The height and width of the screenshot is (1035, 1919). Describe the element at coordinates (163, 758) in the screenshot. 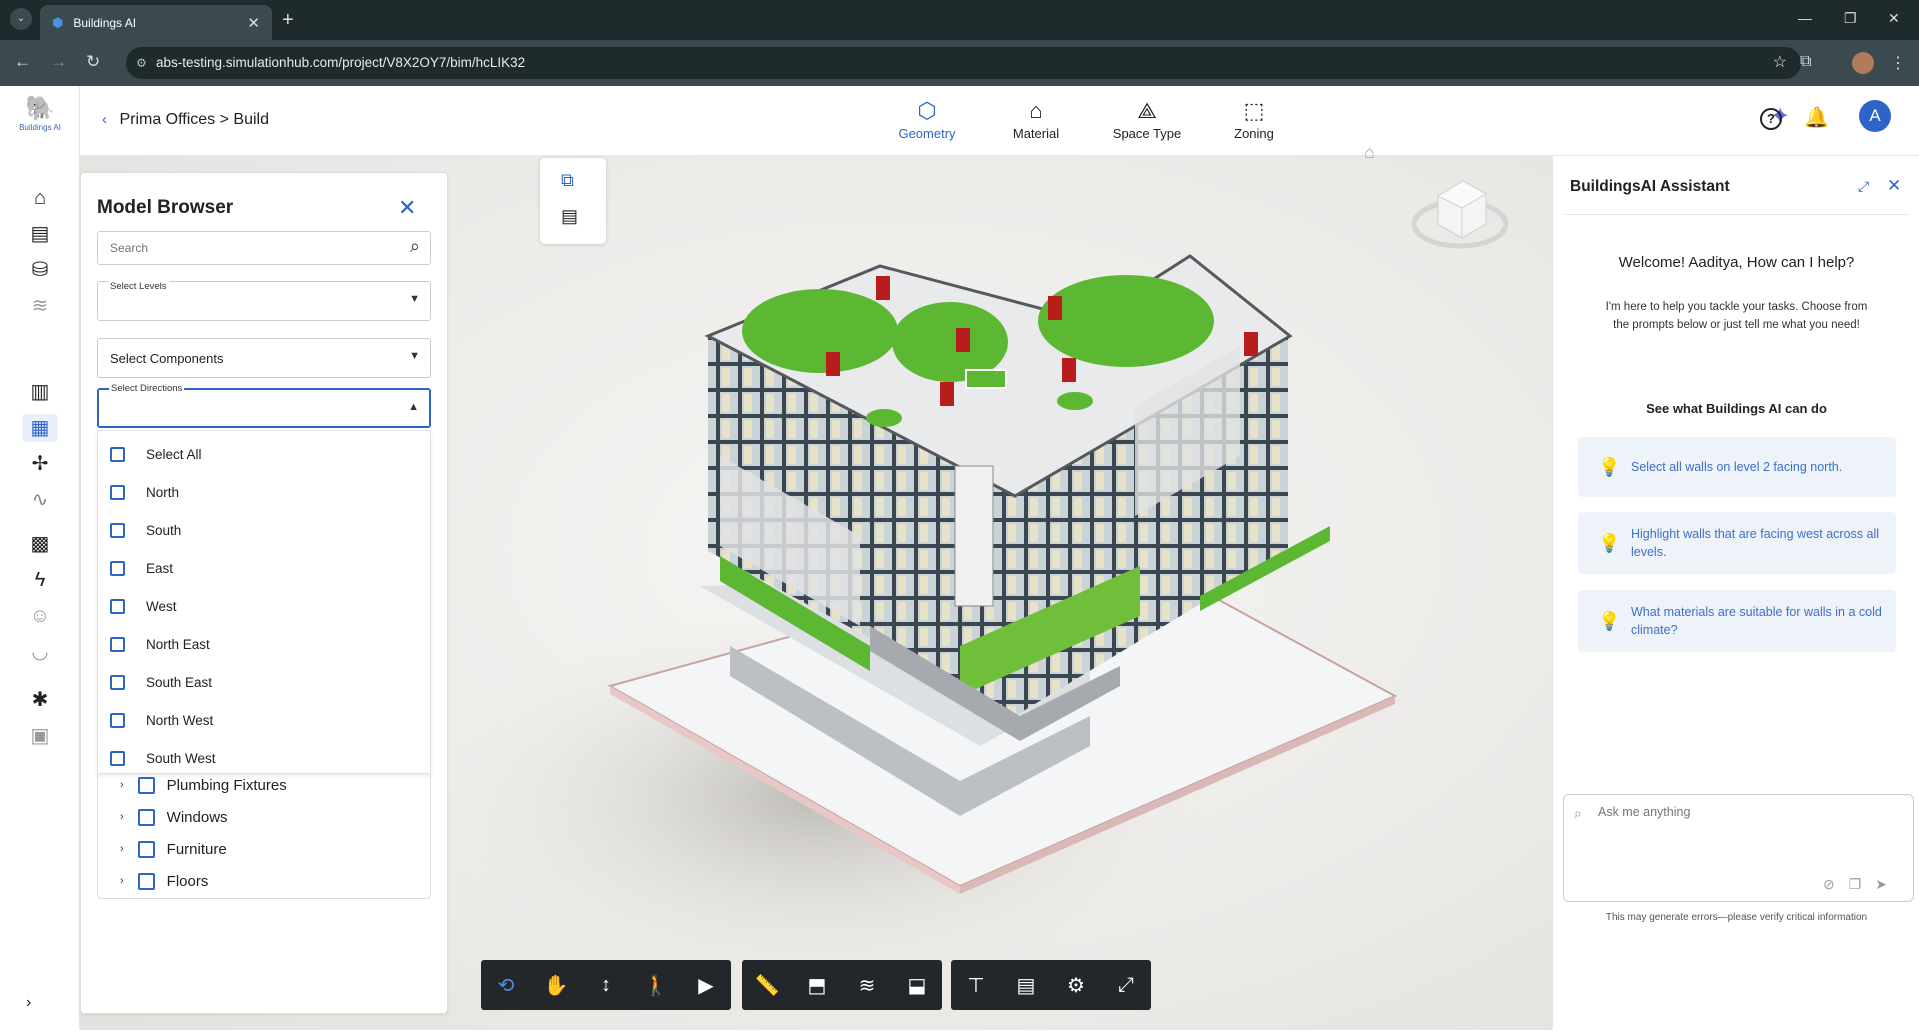

I see `direction-option: South West` at that location.